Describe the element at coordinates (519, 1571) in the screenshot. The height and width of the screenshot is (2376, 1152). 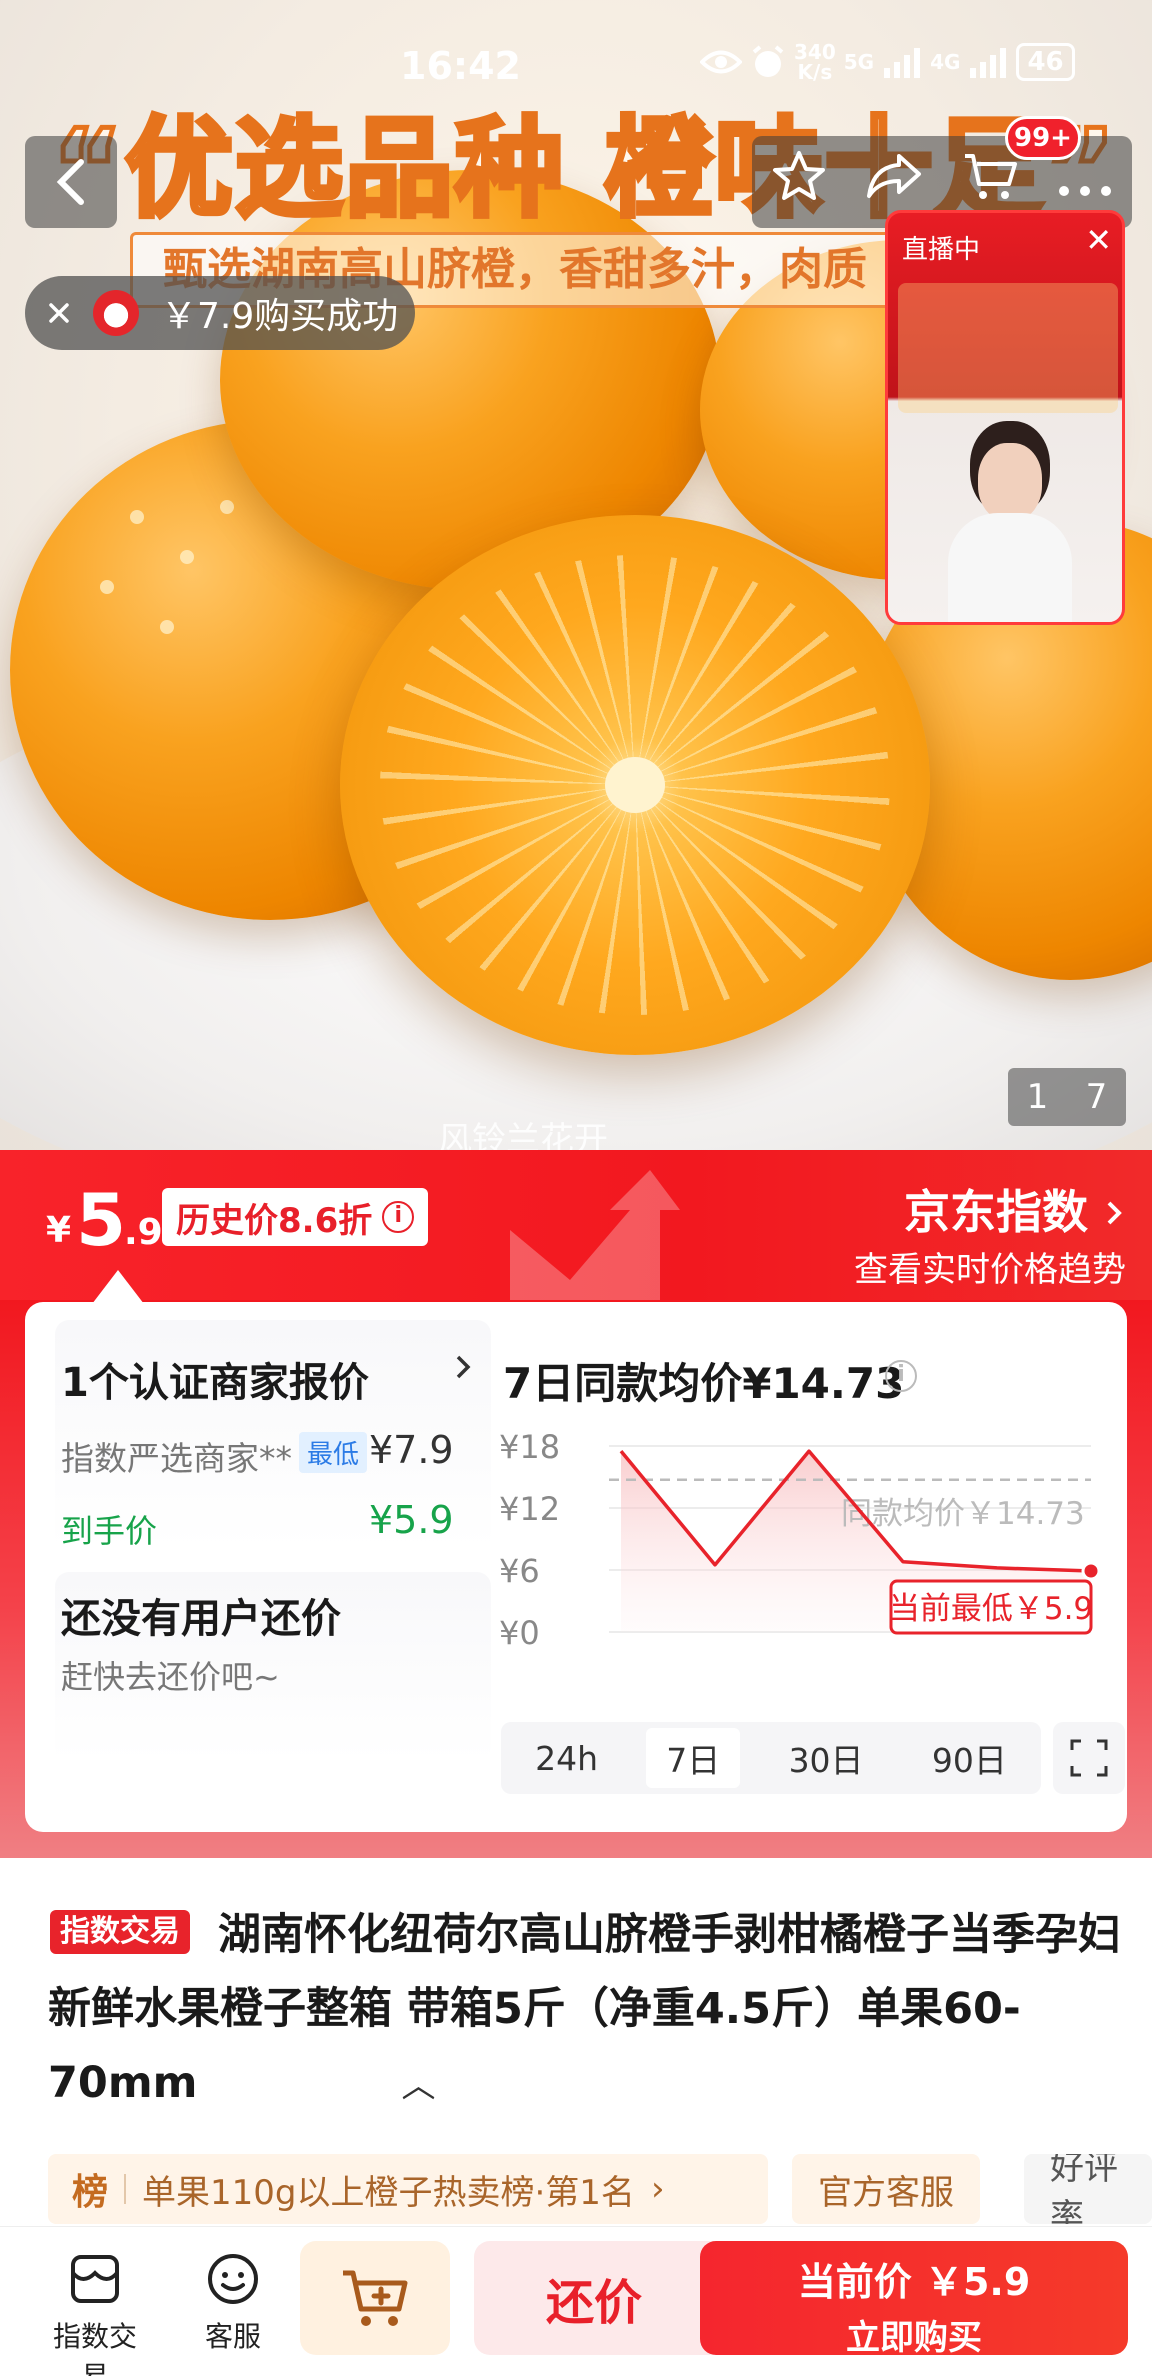
I see `y-tick-label: ¥6` at that location.